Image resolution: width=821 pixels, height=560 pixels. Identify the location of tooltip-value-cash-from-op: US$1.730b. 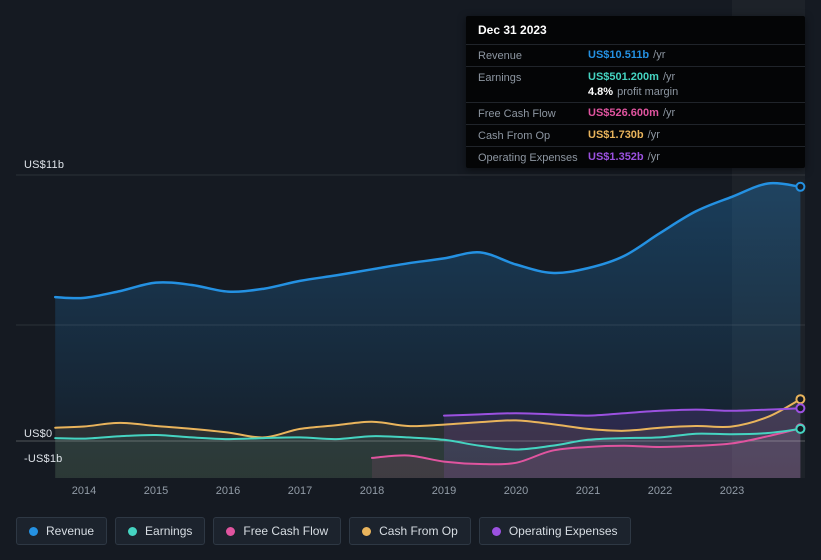
(616, 135).